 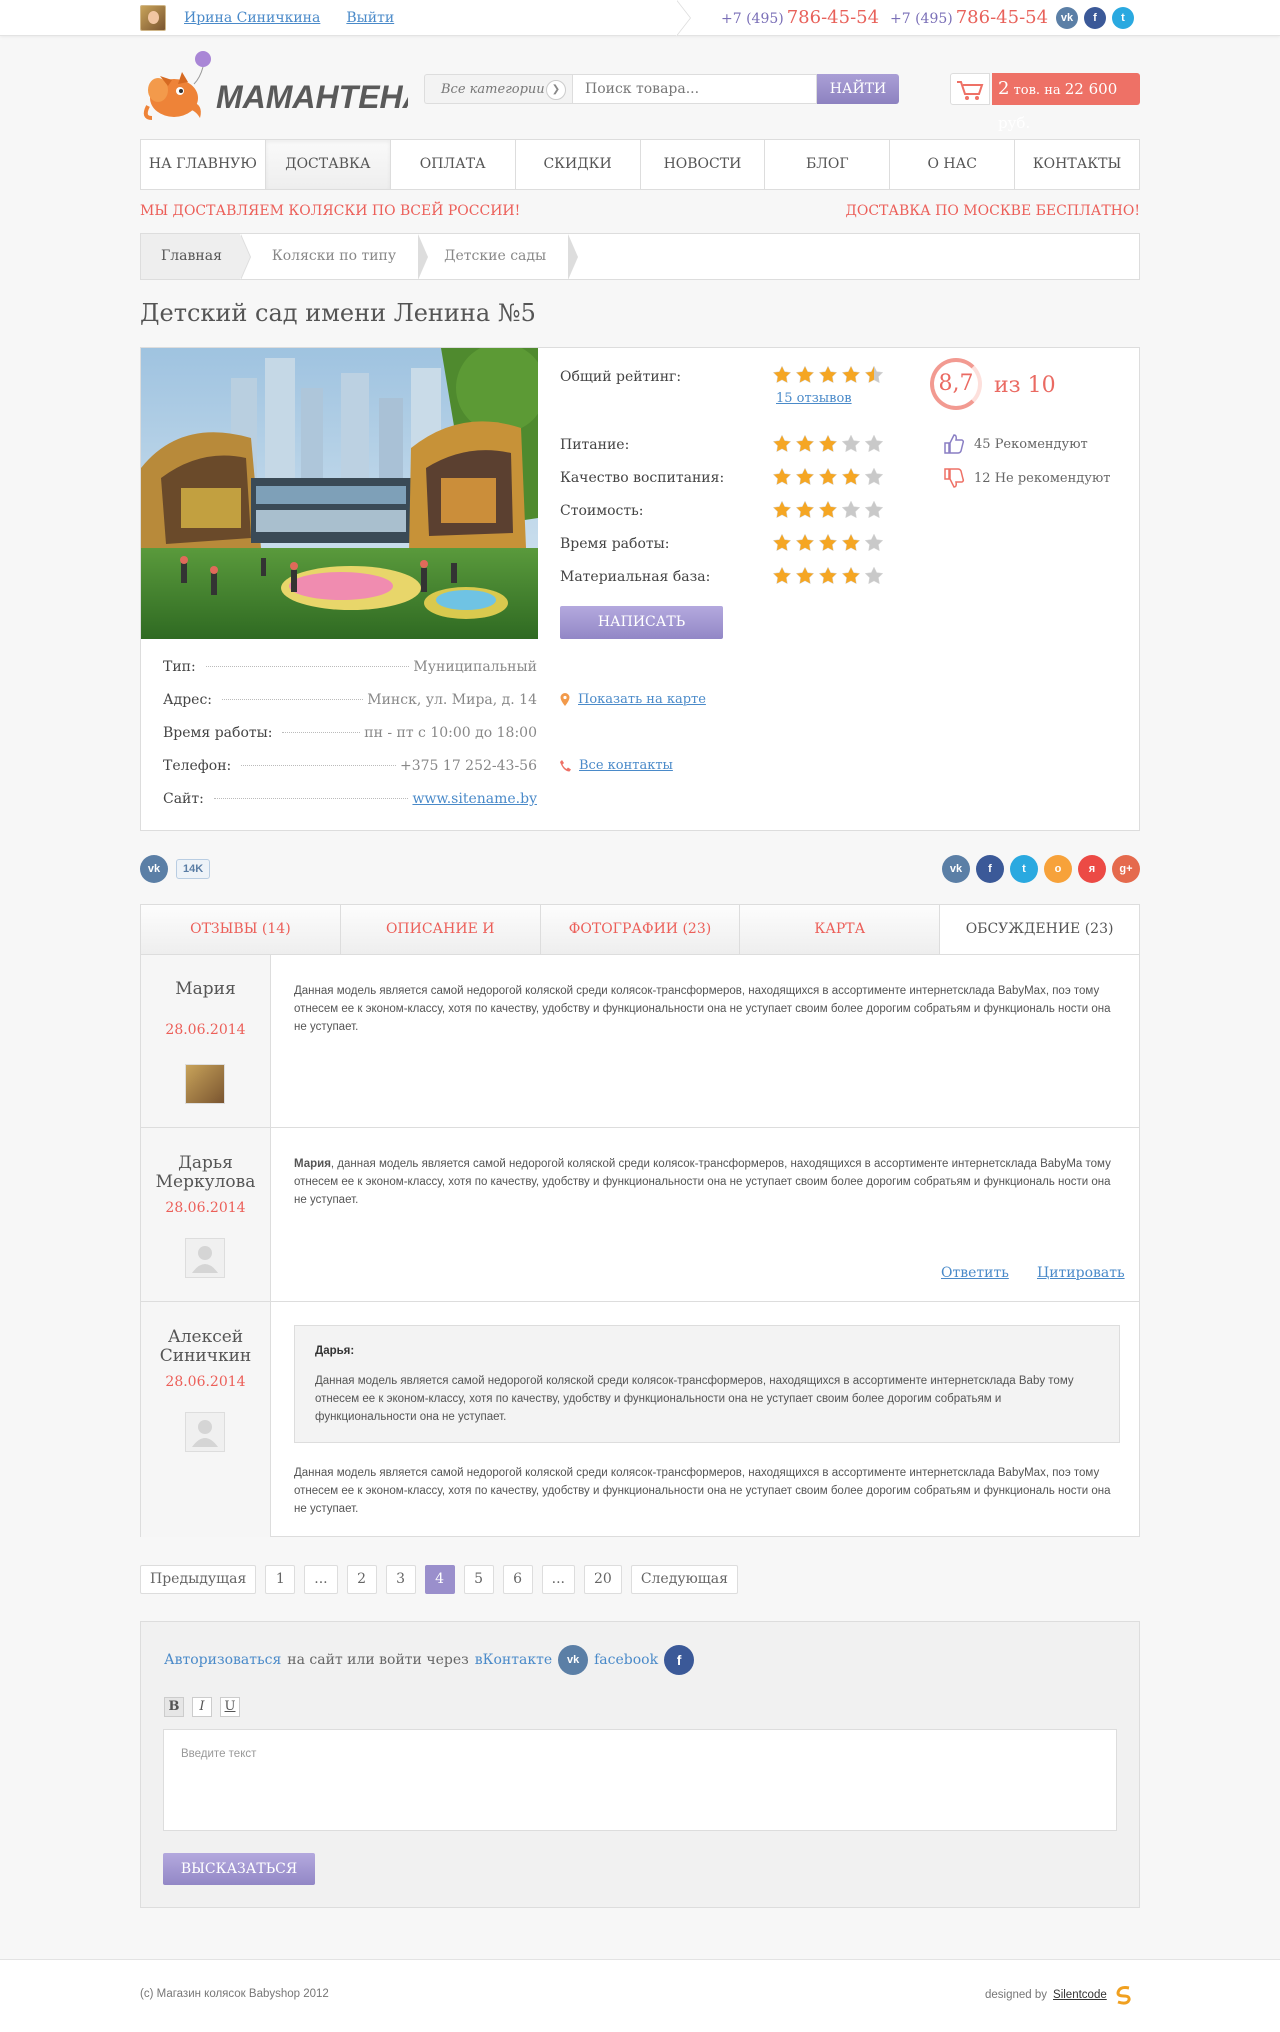 I want to click on overall-rating-stars, so click(x=829, y=377).